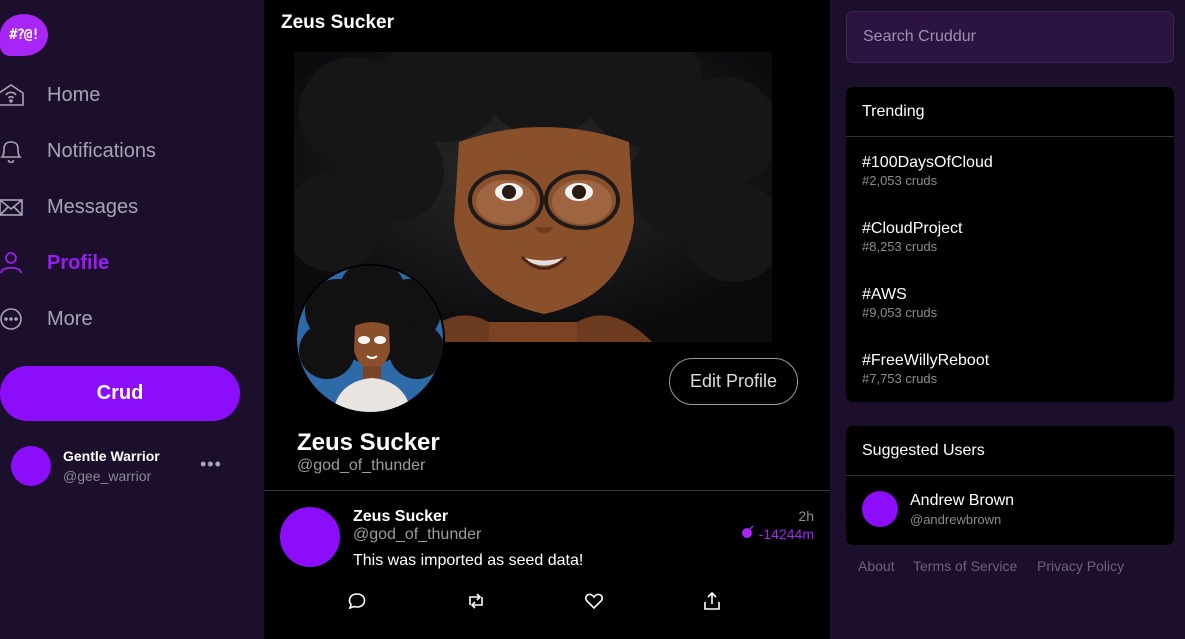 The image size is (1185, 639). I want to click on trending-tag: #FreeWillyReboot, so click(926, 360).